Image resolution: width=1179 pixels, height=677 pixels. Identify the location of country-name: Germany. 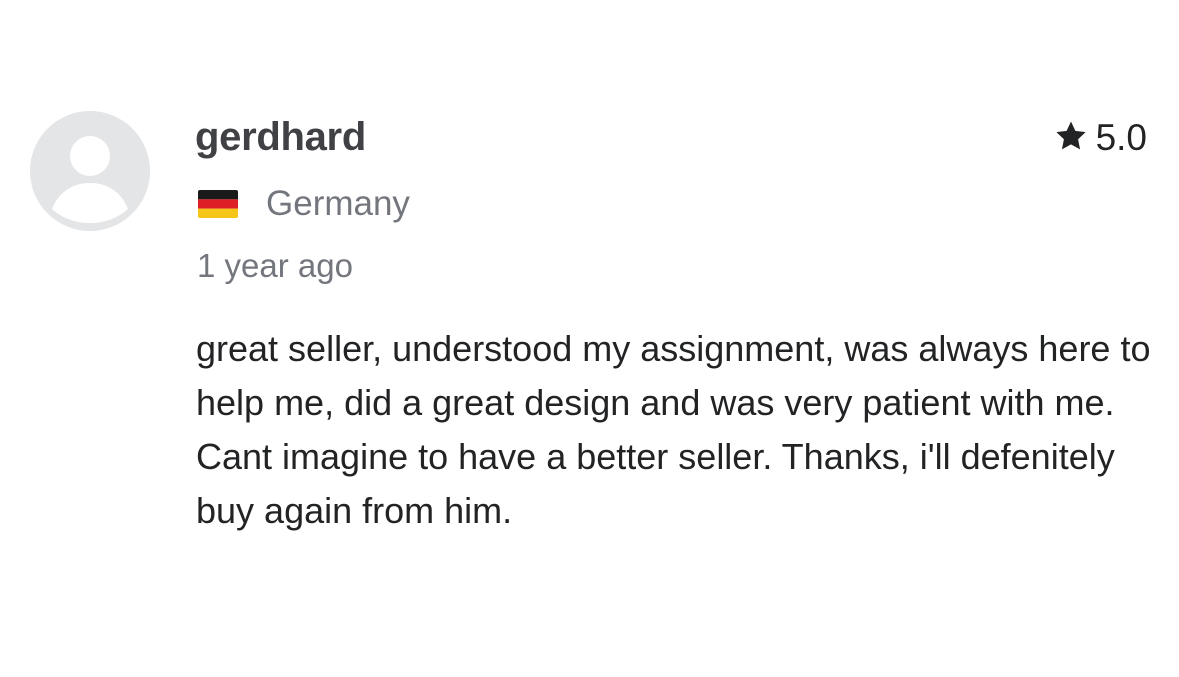
(338, 203).